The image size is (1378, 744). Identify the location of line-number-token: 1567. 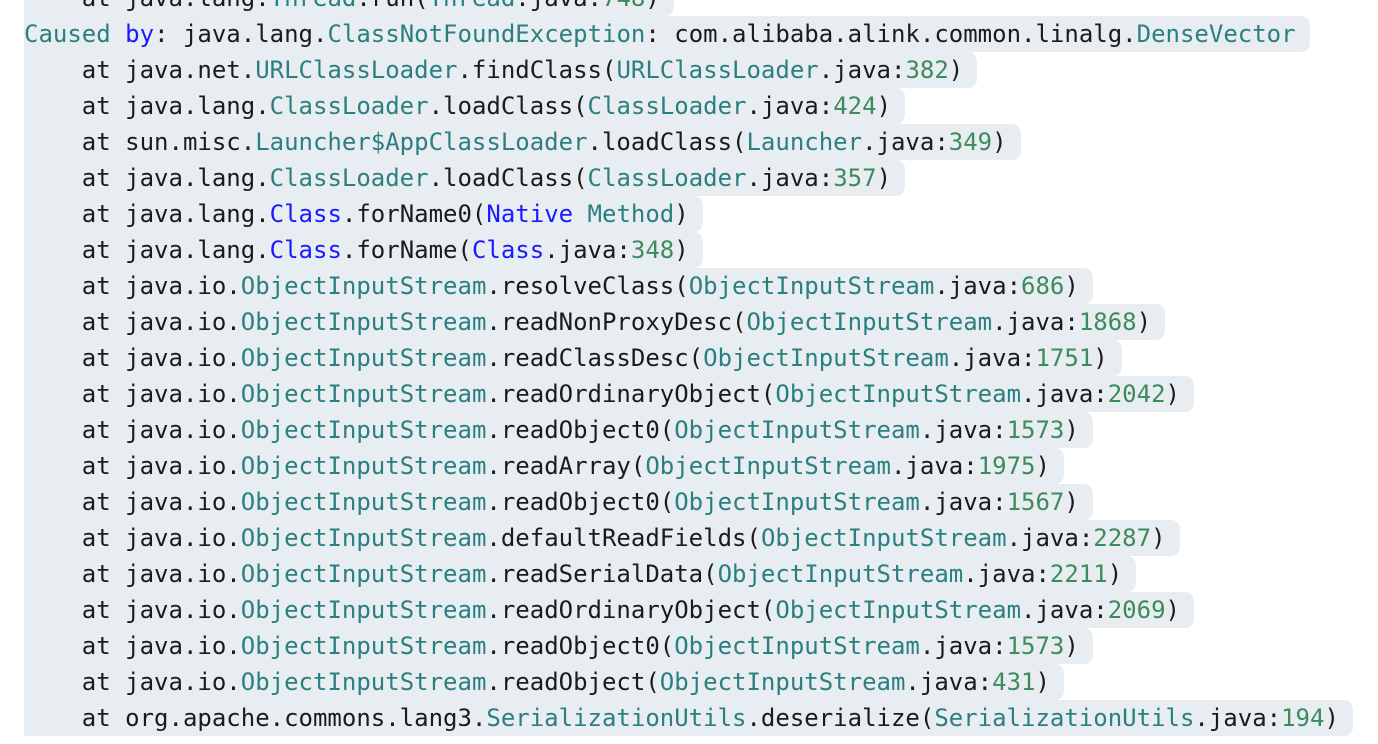
(1035, 502).